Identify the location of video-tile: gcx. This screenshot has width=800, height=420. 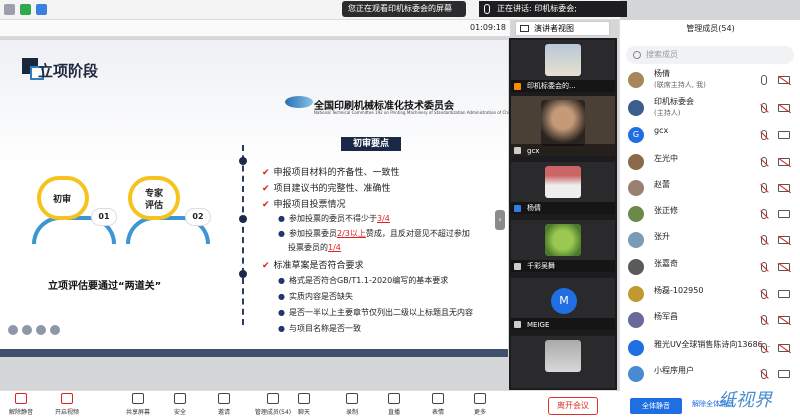
(563, 126).